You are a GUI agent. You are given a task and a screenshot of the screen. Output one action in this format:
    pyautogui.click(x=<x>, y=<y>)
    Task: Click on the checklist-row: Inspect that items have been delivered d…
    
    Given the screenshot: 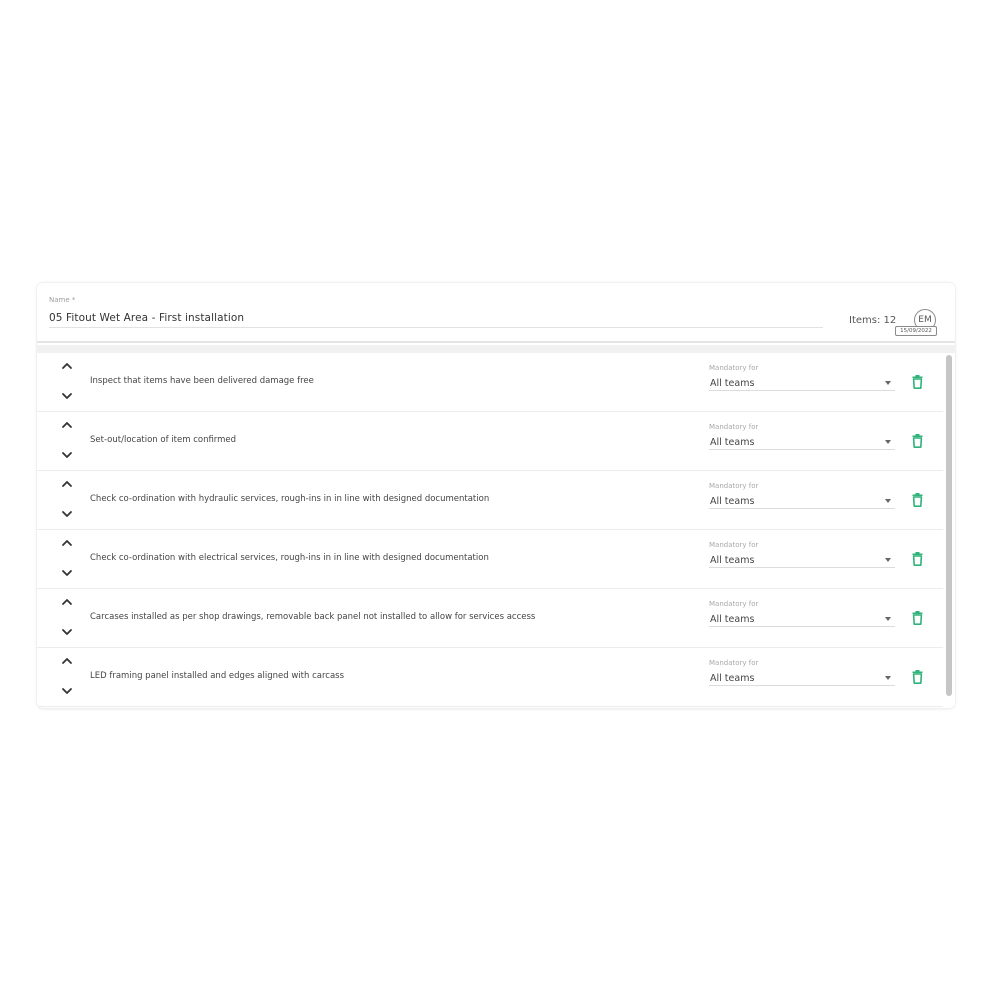 What is the action you would take?
    pyautogui.click(x=490, y=382)
    